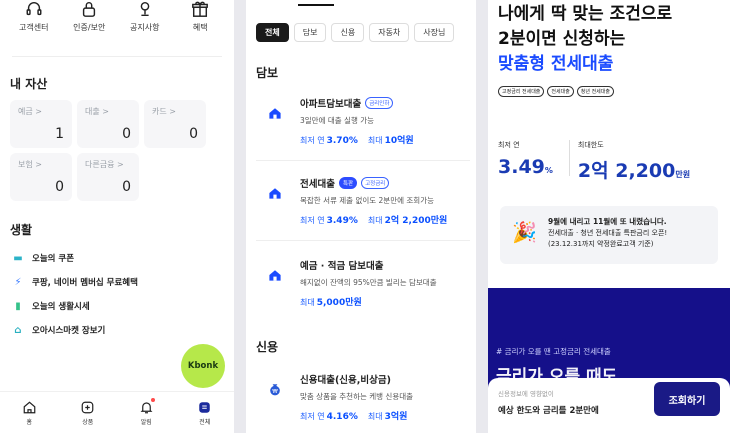 The width and height of the screenshot is (730, 433). What do you see at coordinates (509, 145) in the screenshot?
I see `min-rate-label: 최저 연` at bounding box center [509, 145].